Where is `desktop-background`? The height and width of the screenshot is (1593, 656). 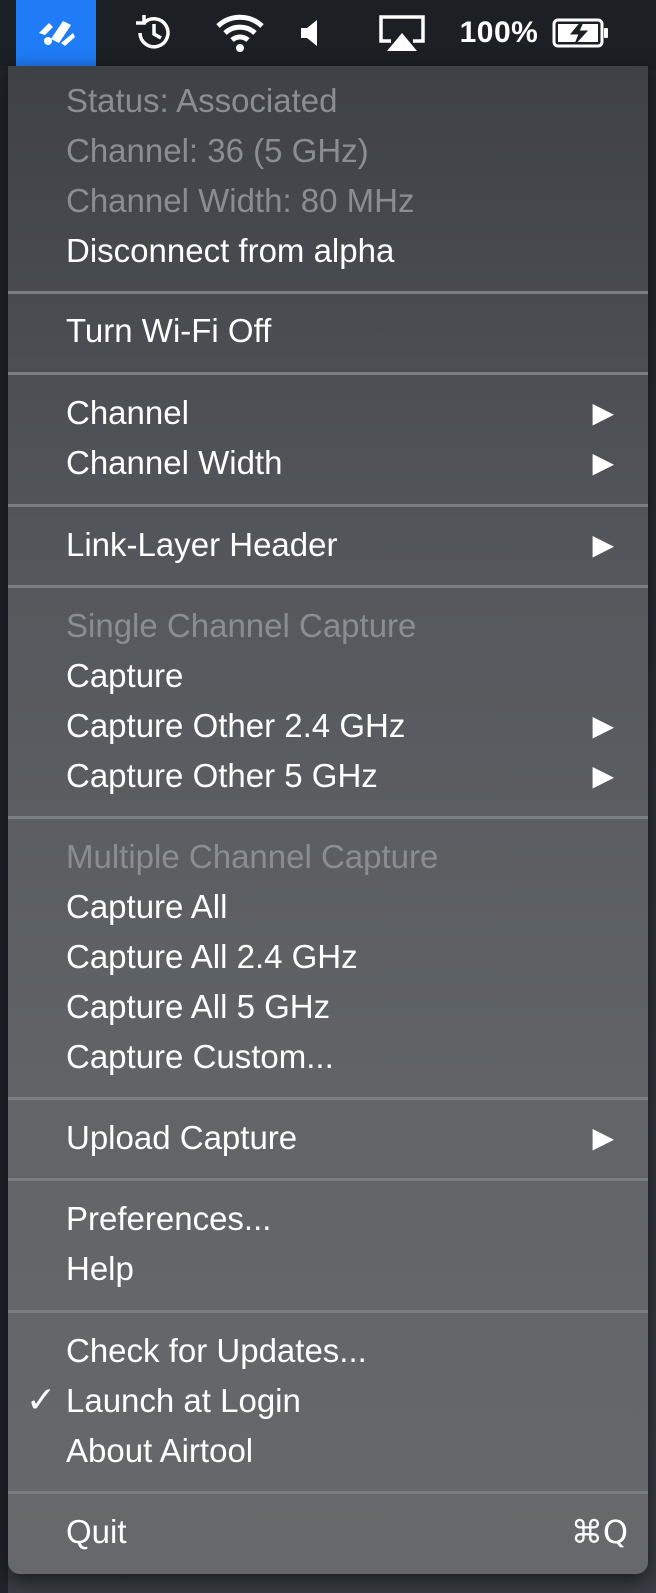
desktop-background is located at coordinates (4, 829).